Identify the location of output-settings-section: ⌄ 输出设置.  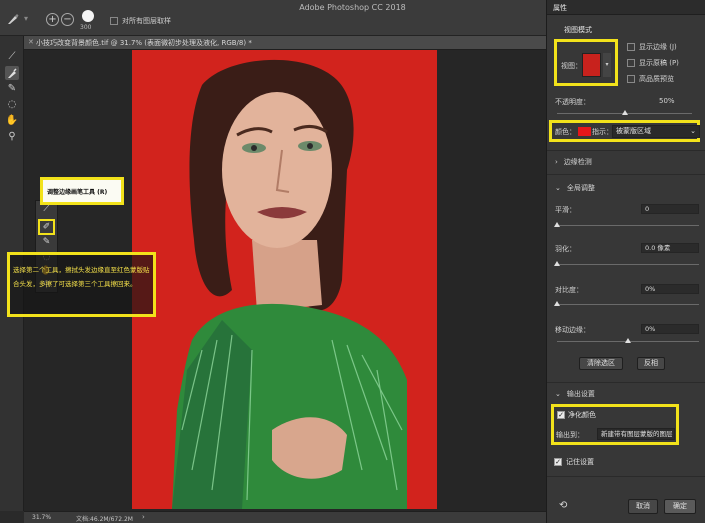
(575, 394).